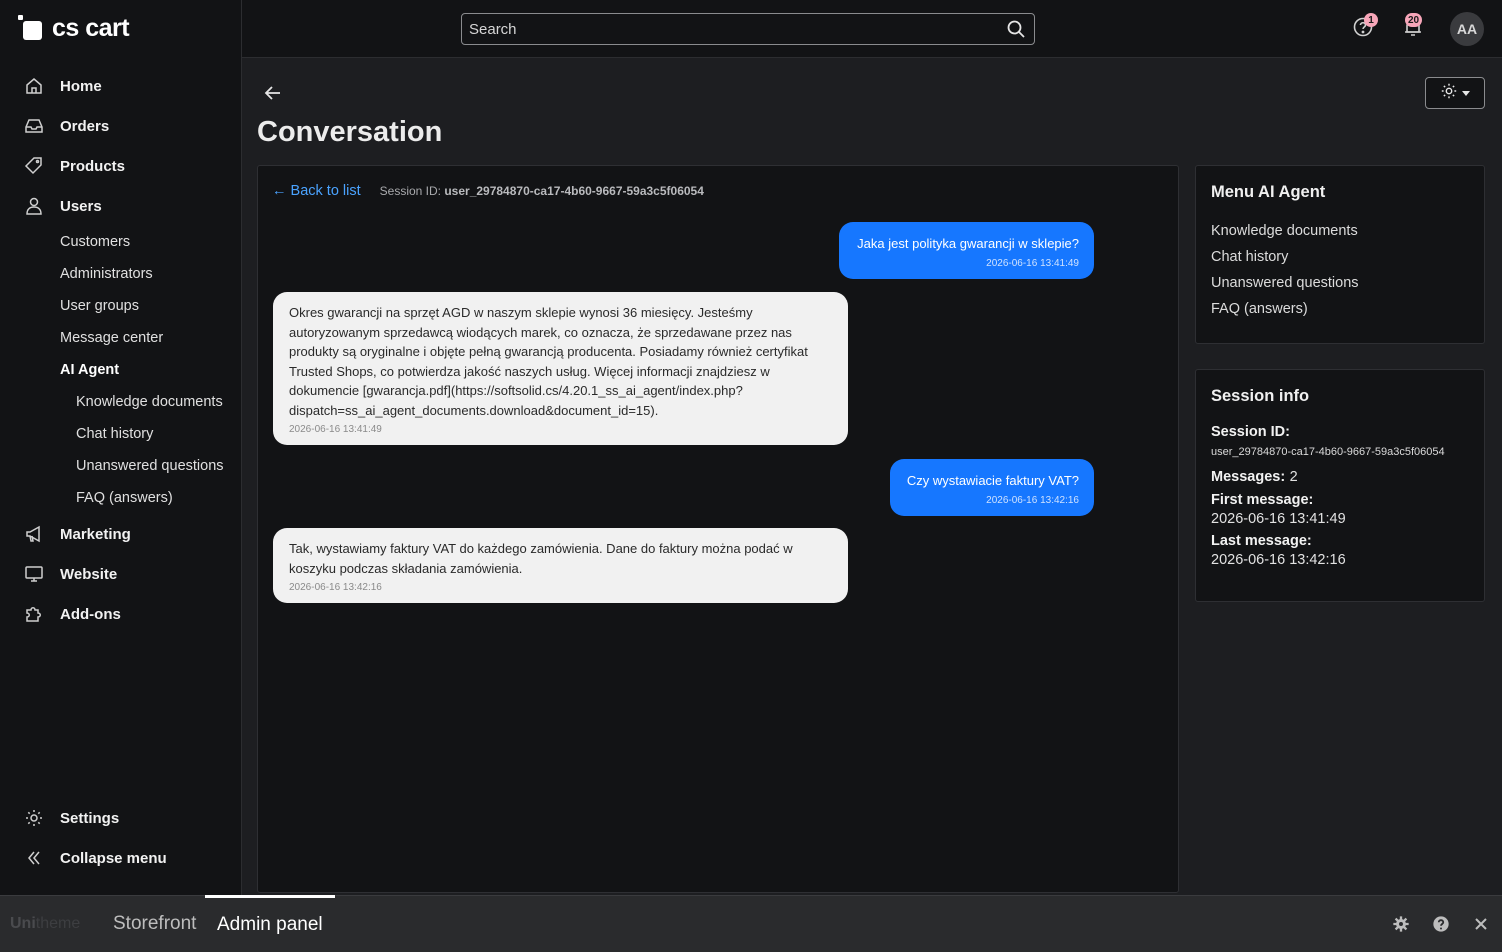 The height and width of the screenshot is (952, 1502). I want to click on double-chevron-left-icon, so click(34, 858).